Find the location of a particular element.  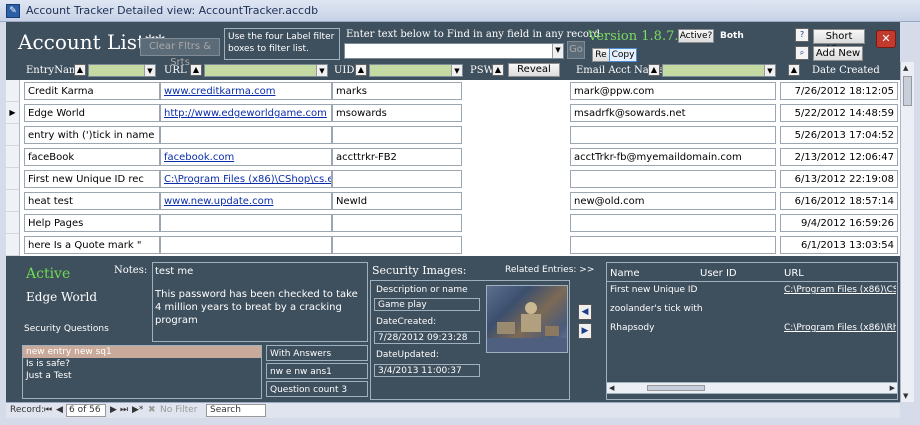

cell-entry: Credit Karma is located at coordinates (92, 91).